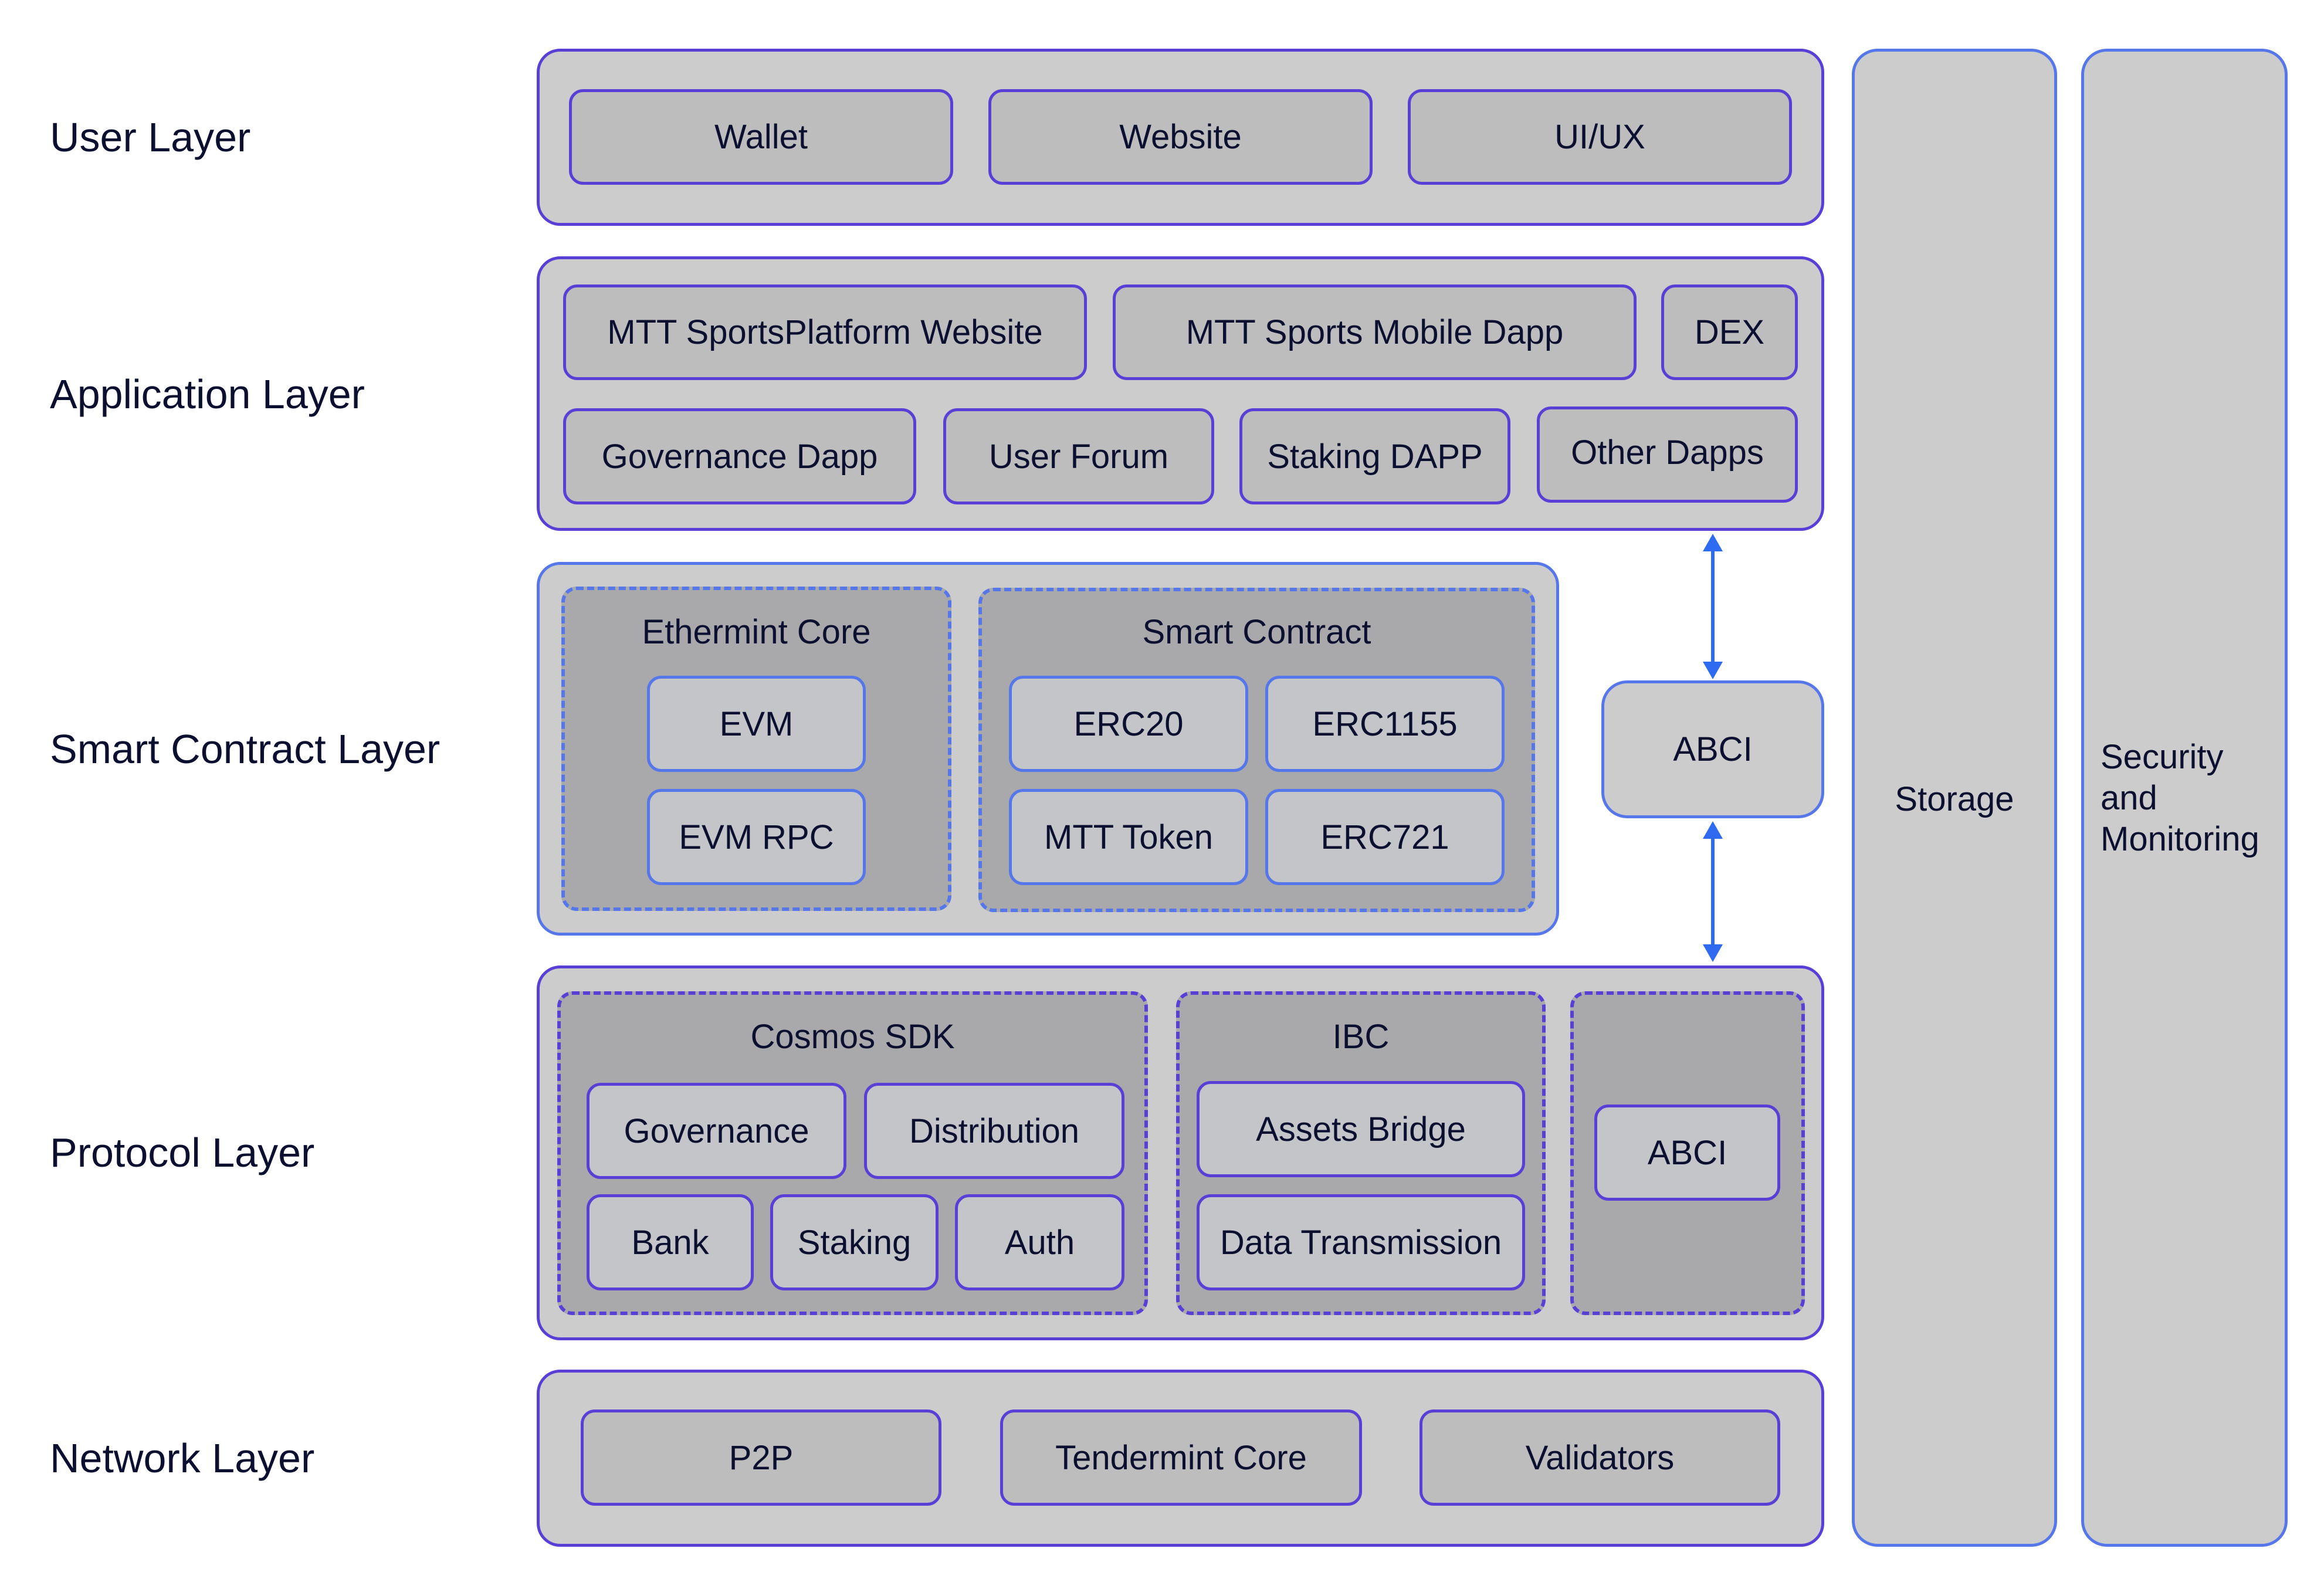  Describe the element at coordinates (1600, 137) in the screenshot. I see `ui-ux-box: UI/UX` at that location.